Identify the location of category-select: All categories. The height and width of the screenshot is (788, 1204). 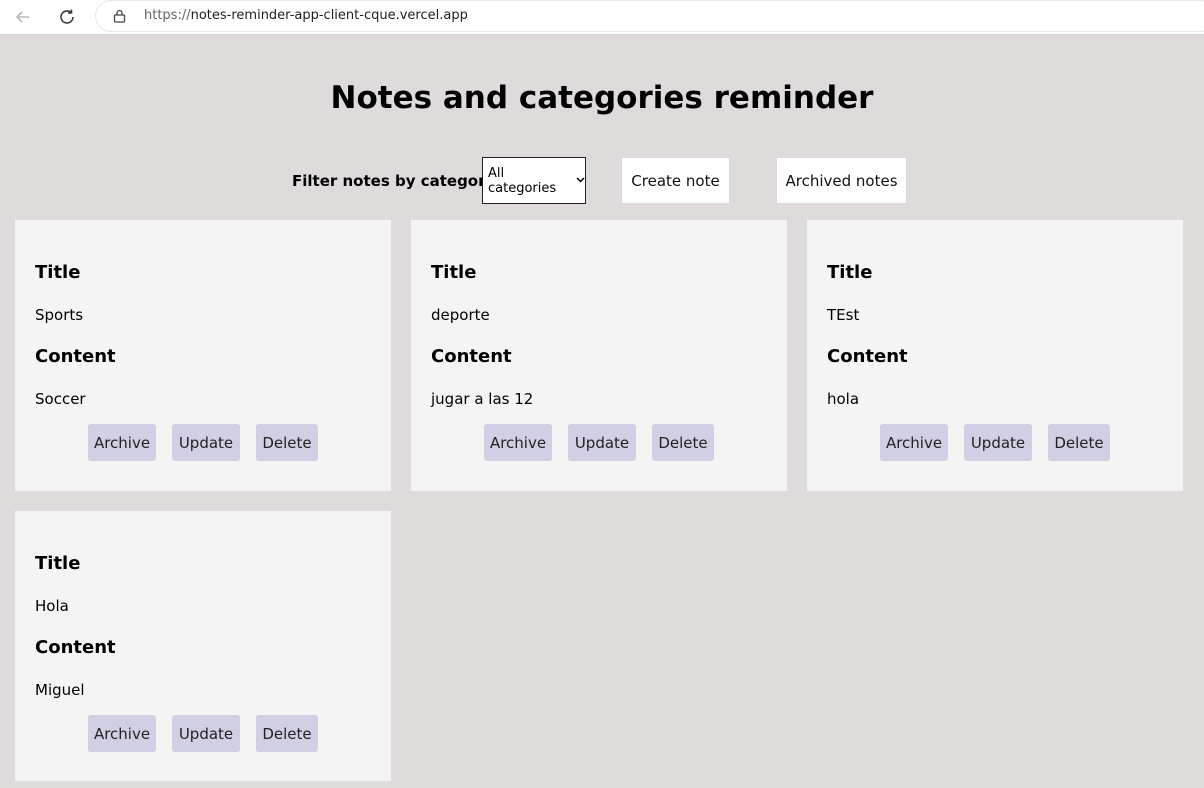
(534, 180).